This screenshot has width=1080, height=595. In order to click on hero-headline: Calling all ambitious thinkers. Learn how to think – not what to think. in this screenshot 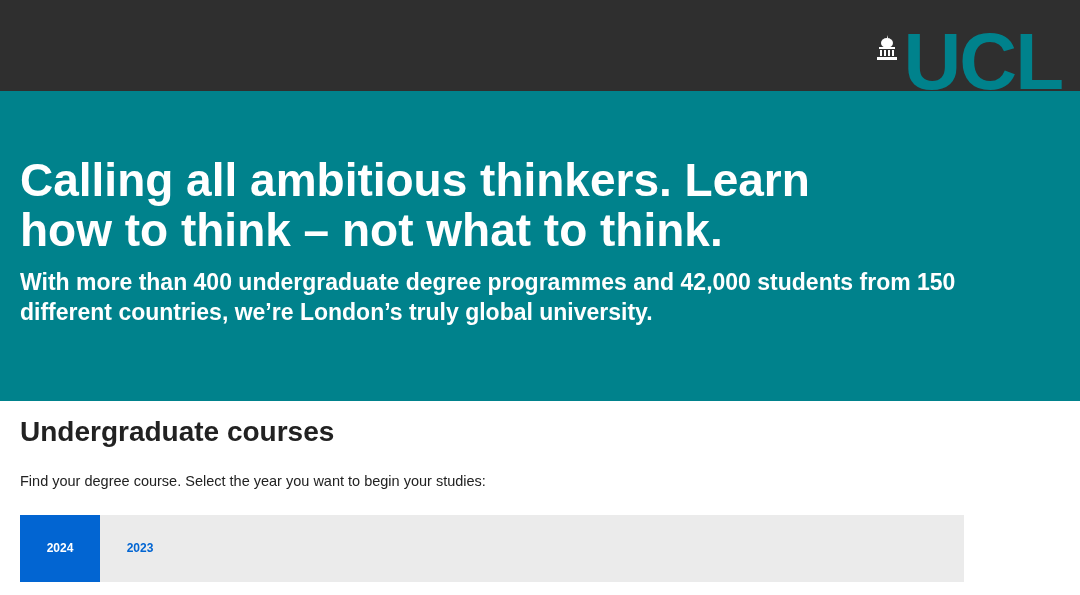, I will do `click(415, 205)`.